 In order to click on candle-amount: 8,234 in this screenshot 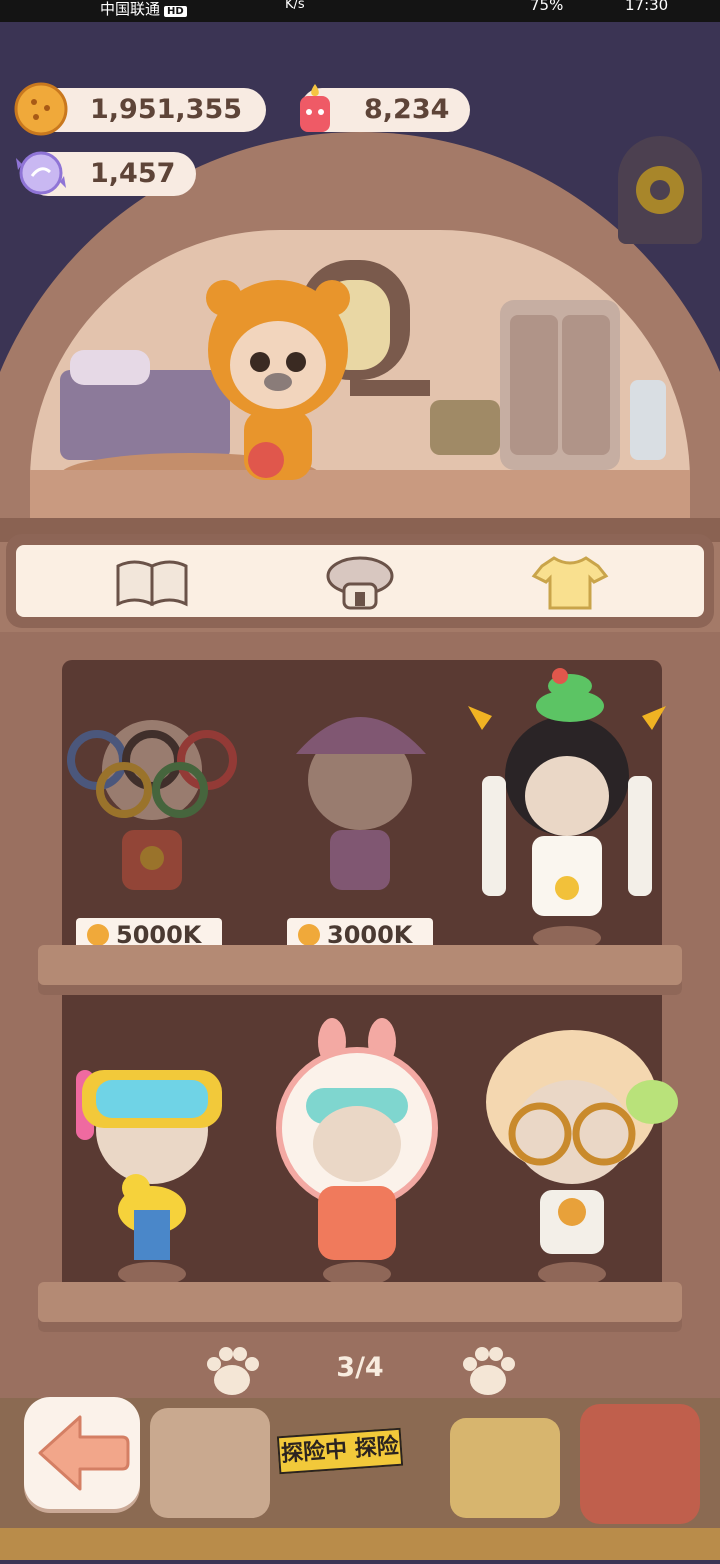, I will do `click(407, 109)`.